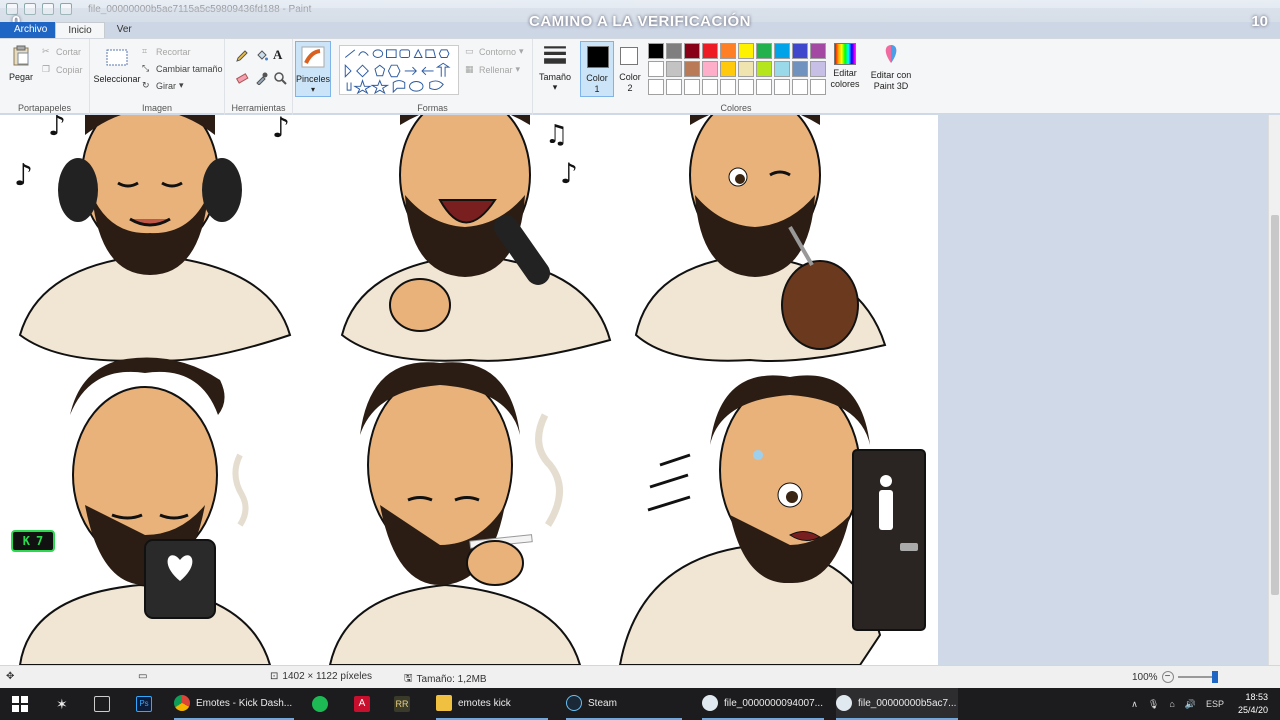  I want to click on steam-icon, so click(574, 703).